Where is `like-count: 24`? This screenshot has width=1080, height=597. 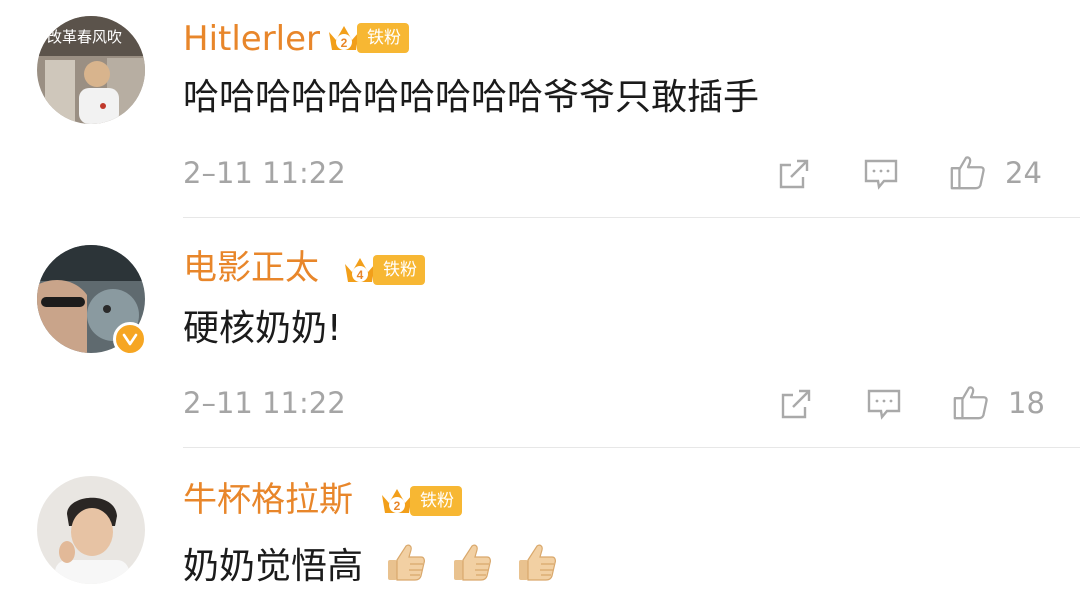 like-count: 24 is located at coordinates (1023, 173).